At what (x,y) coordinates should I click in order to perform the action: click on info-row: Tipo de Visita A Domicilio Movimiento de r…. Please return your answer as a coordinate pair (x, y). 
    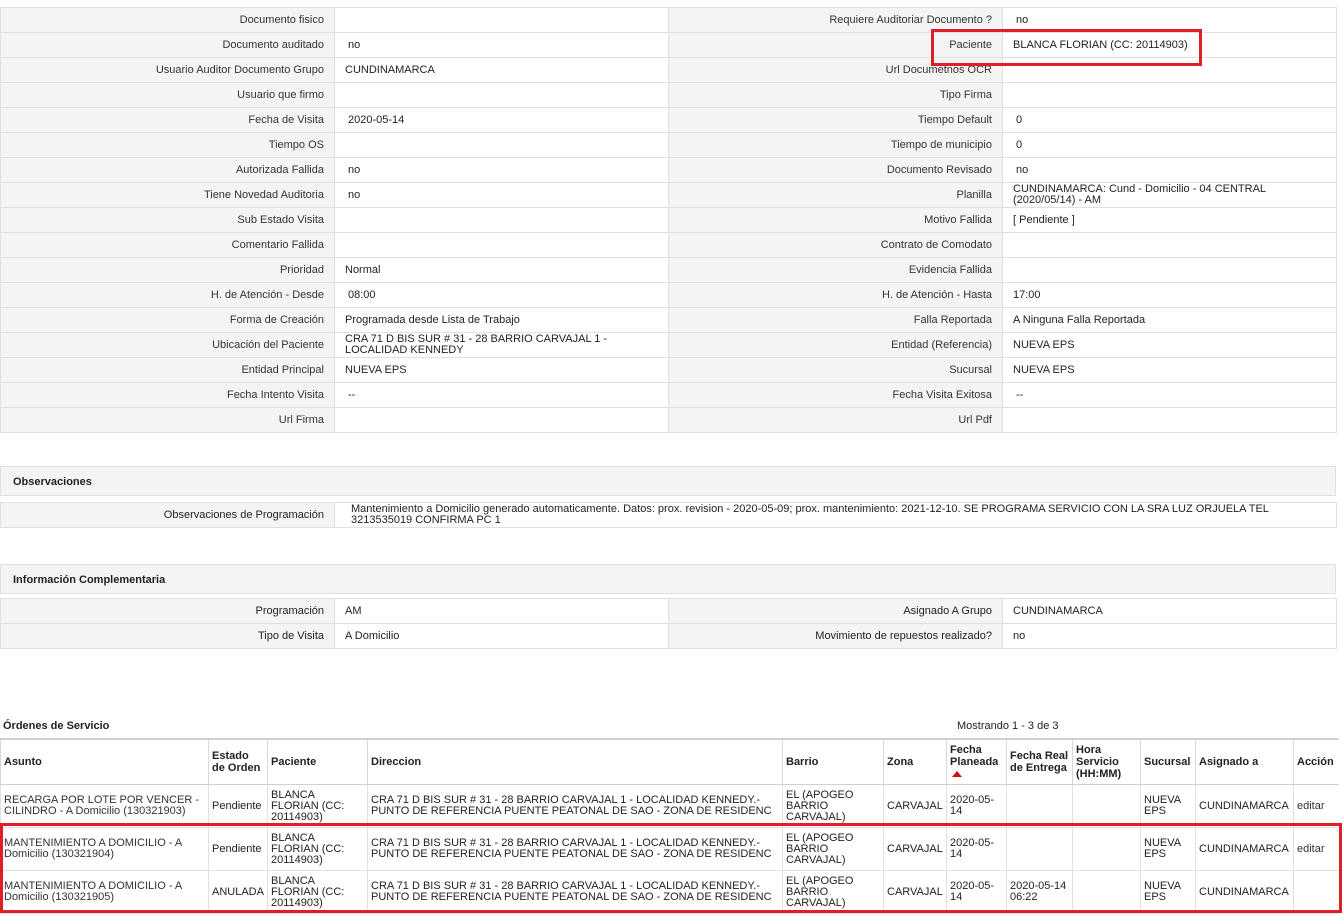
    Looking at the image, I should click on (668, 636).